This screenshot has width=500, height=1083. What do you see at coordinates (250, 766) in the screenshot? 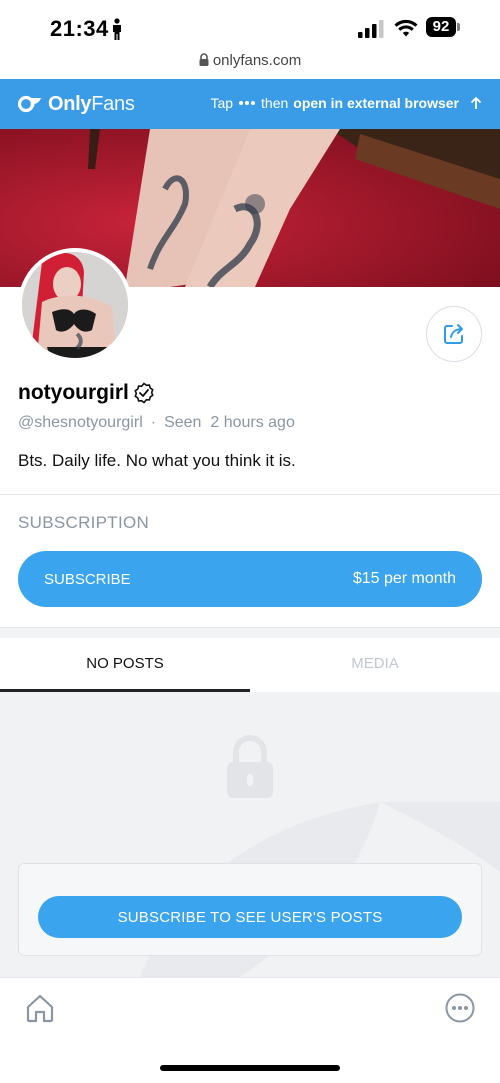
I see `padlock-icon` at bounding box center [250, 766].